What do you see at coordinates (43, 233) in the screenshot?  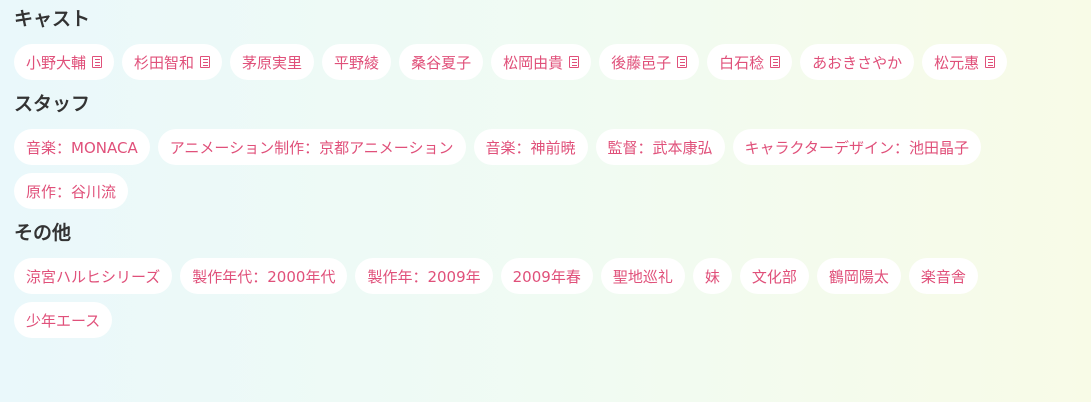 I see `other-heading: その他` at bounding box center [43, 233].